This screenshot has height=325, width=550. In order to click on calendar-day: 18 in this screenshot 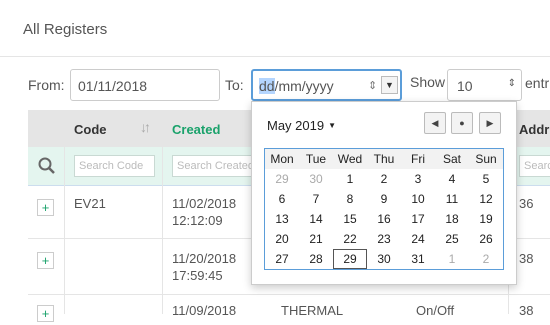, I will do `click(452, 219)`.